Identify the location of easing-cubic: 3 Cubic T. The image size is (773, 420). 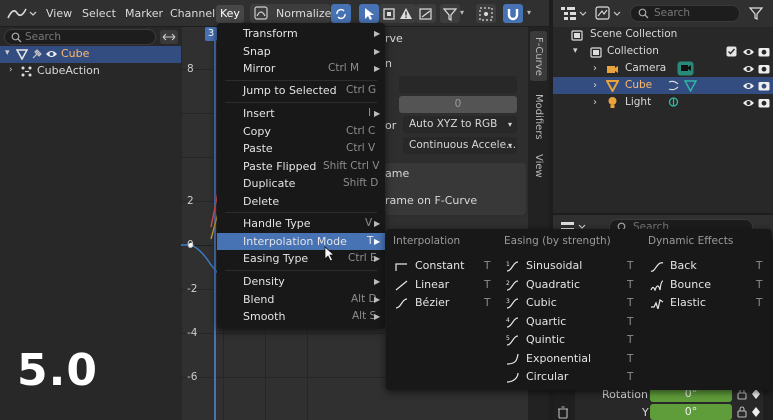
(569, 303).